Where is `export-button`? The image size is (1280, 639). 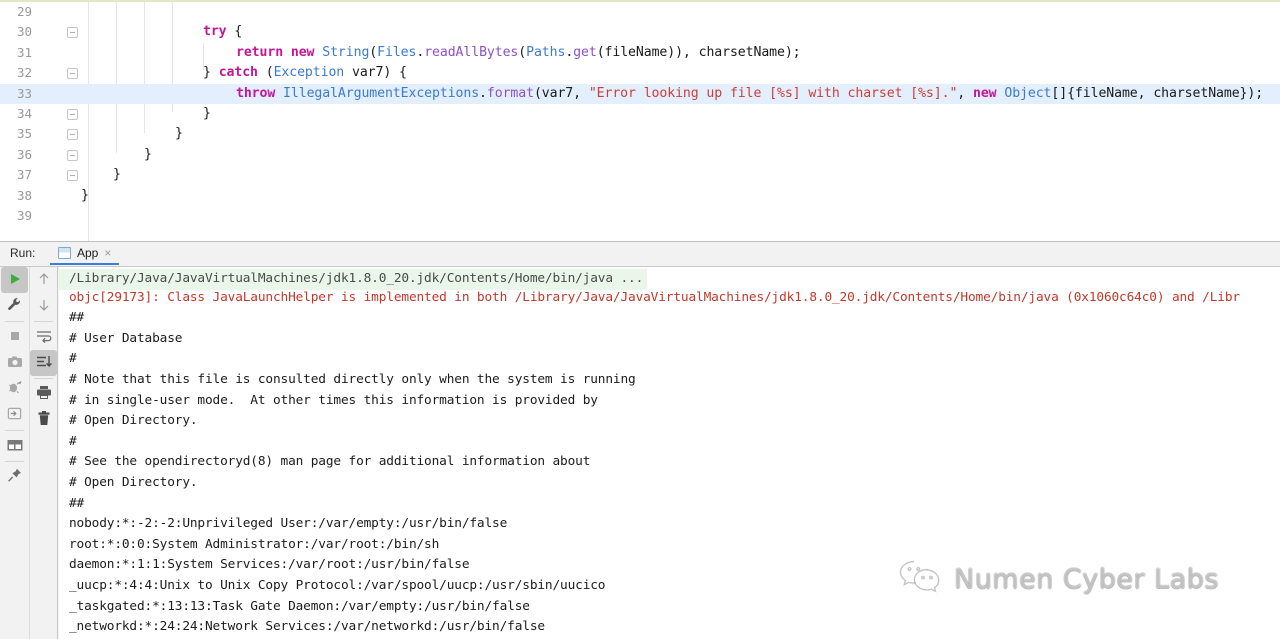
export-button is located at coordinates (14, 415).